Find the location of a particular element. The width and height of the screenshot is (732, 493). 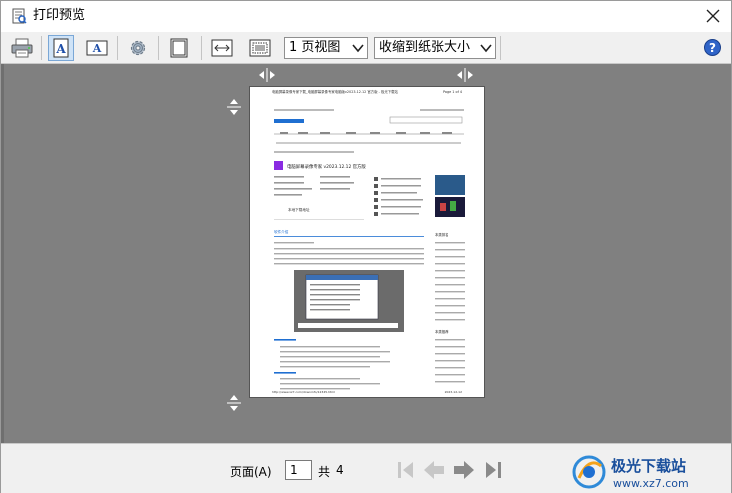

watermark-brand: 极光下载站 is located at coordinates (648, 466).